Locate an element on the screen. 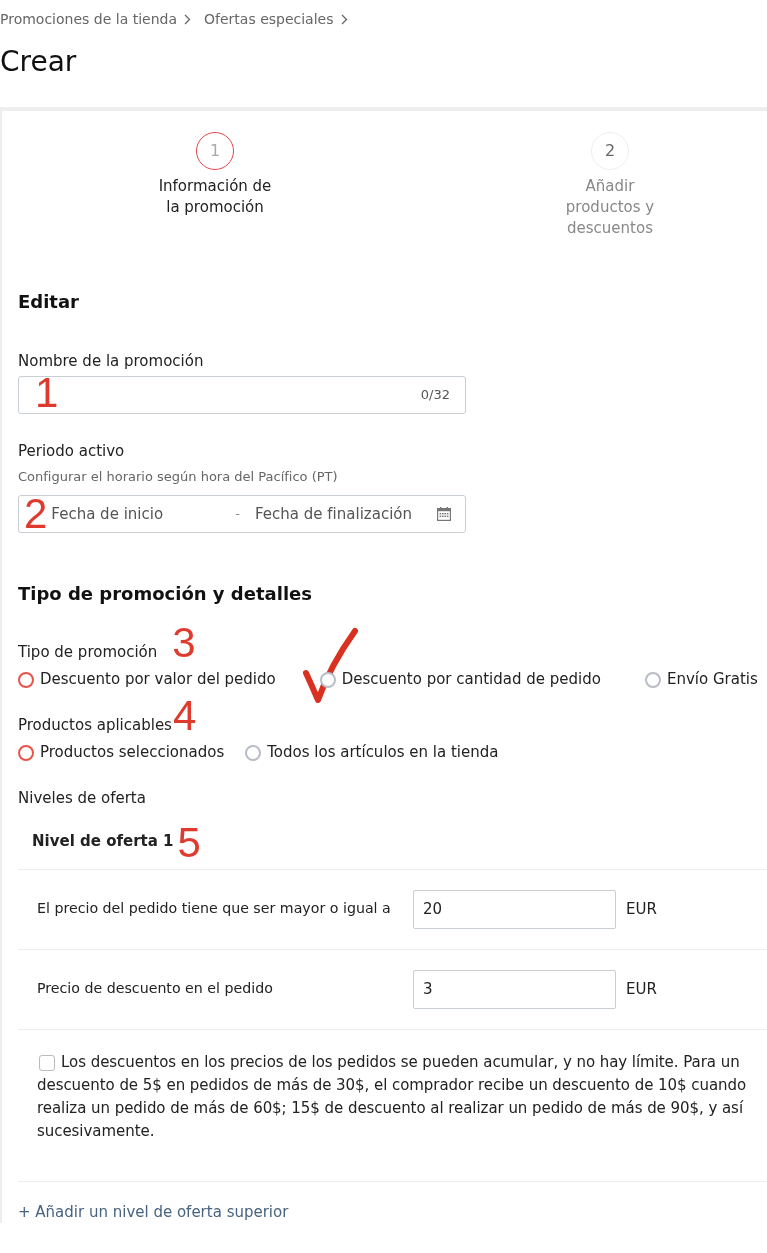 This screenshot has height=1253, width=767. radio-label: Productos seleccionados is located at coordinates (132, 752).